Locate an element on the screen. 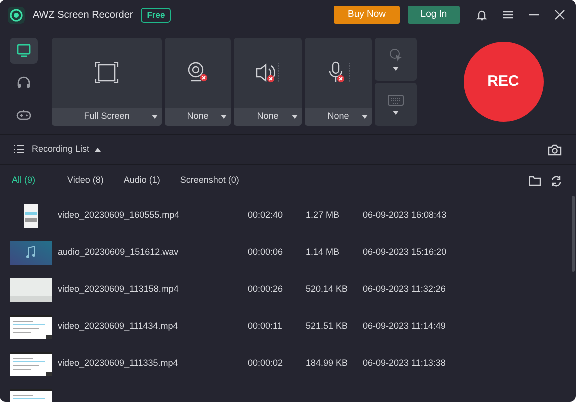 The height and width of the screenshot is (402, 576). filter-tab: Audio (1) is located at coordinates (142, 181).